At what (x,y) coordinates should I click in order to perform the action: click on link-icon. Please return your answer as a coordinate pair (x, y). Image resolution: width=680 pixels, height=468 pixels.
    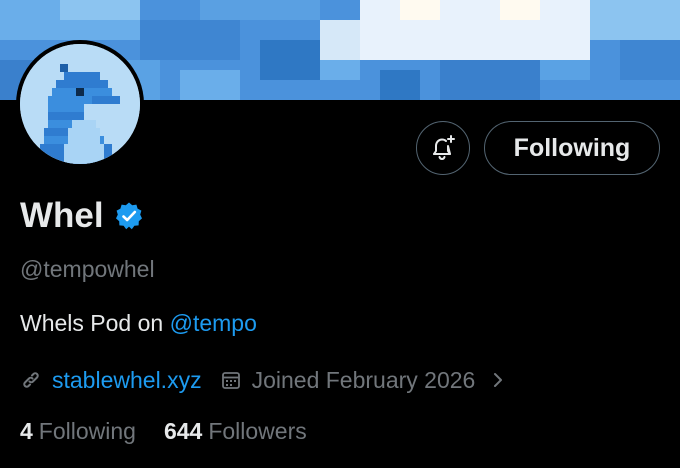
    Looking at the image, I should click on (31, 380).